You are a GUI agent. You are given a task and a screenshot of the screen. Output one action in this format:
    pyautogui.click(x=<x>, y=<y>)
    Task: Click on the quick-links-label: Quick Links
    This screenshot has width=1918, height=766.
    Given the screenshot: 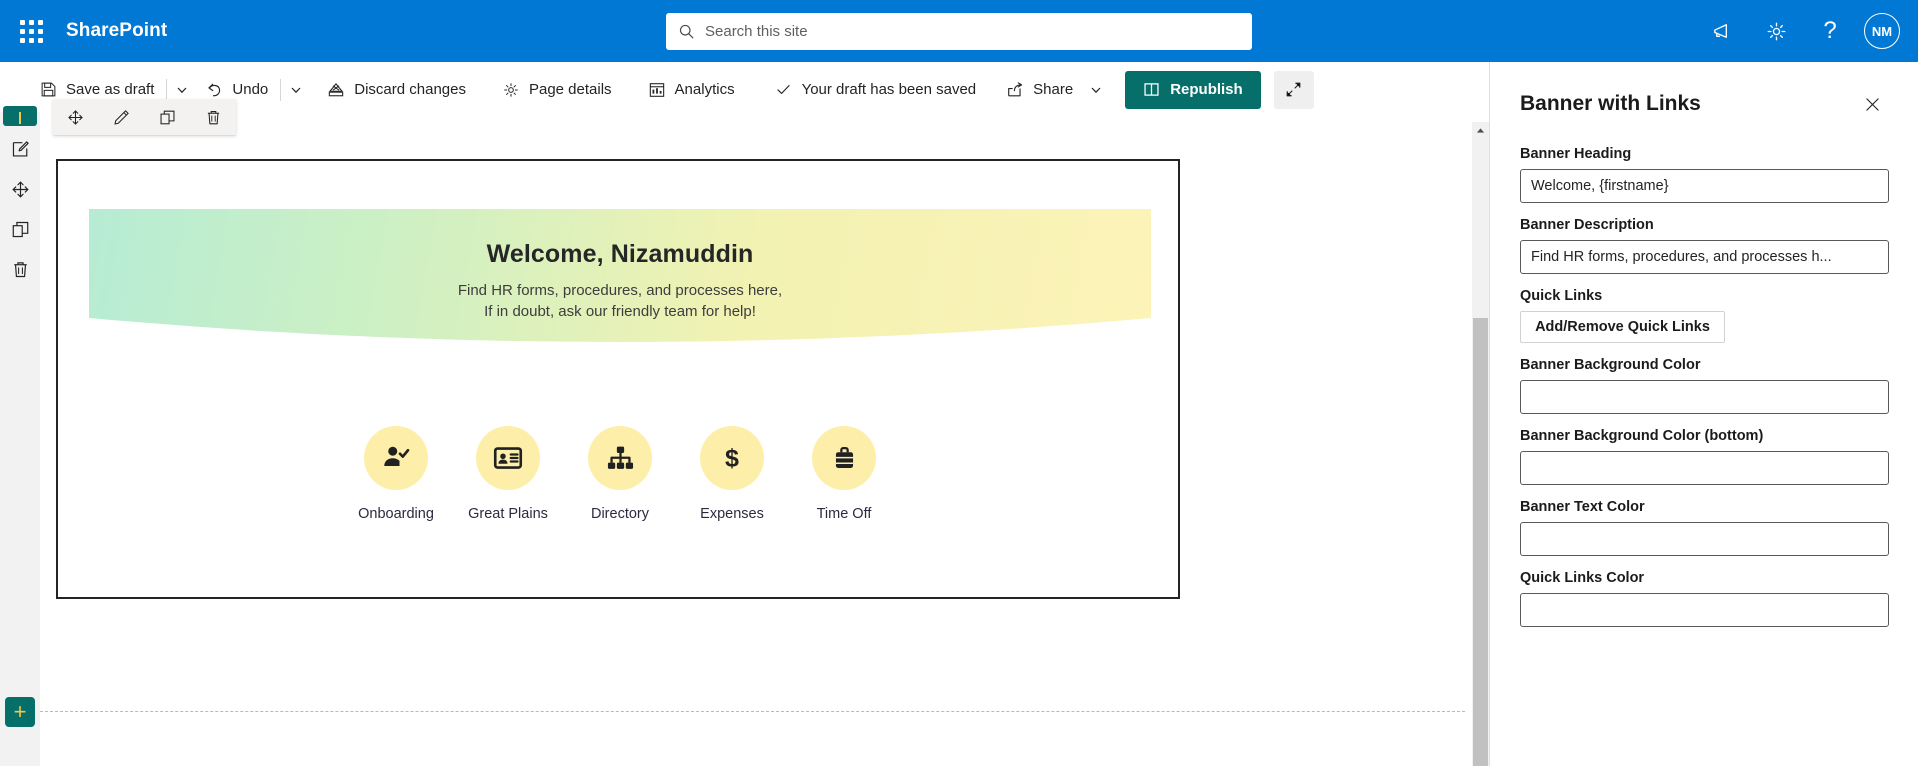 What is the action you would take?
    pyautogui.click(x=1561, y=296)
    